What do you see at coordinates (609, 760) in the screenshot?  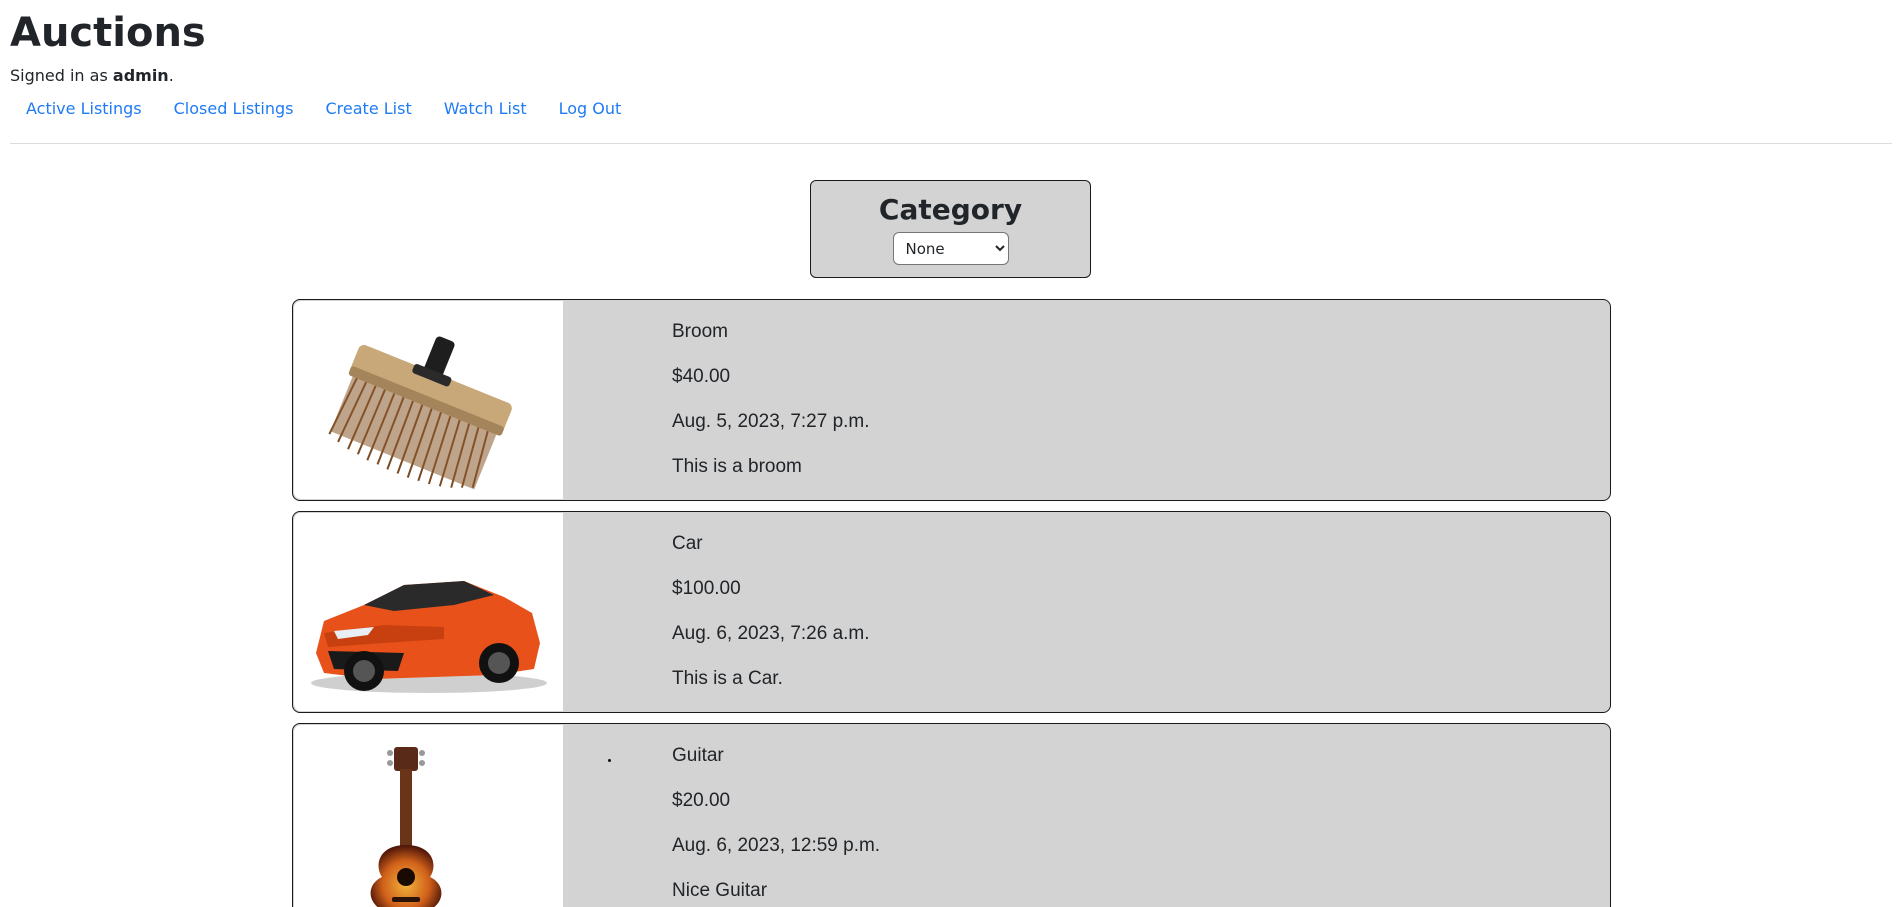 I see `stray-dot` at bounding box center [609, 760].